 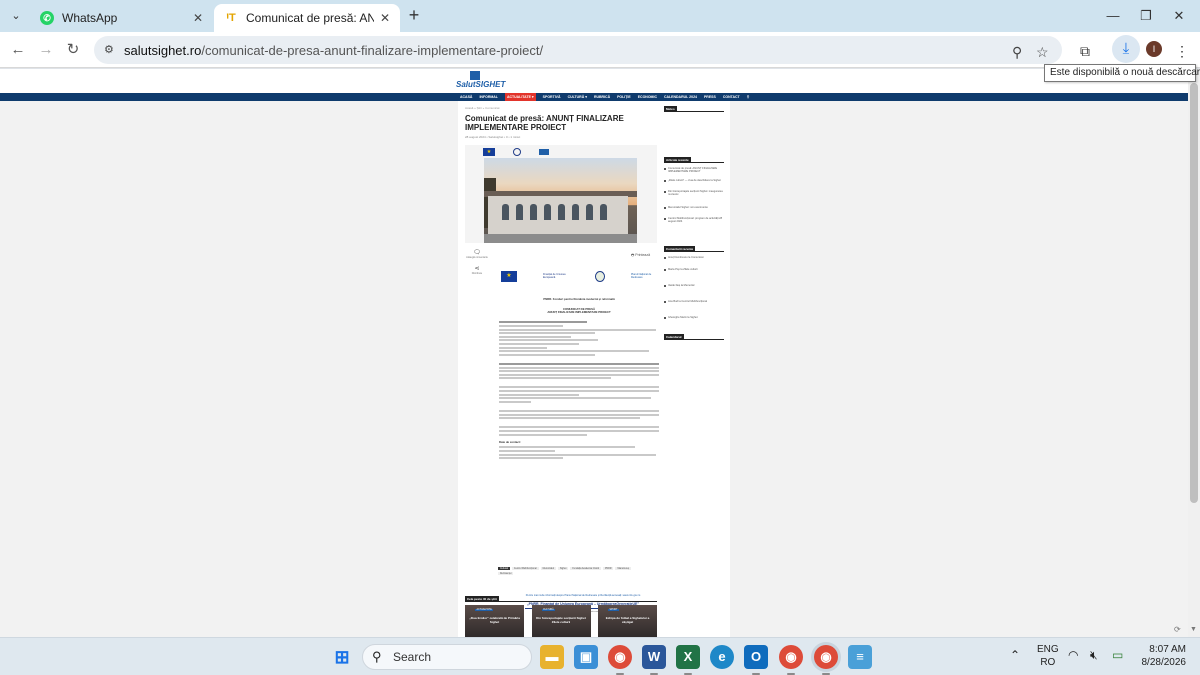 I want to click on volume-muted-icon: 🔇︎, so click(x=1094, y=655).